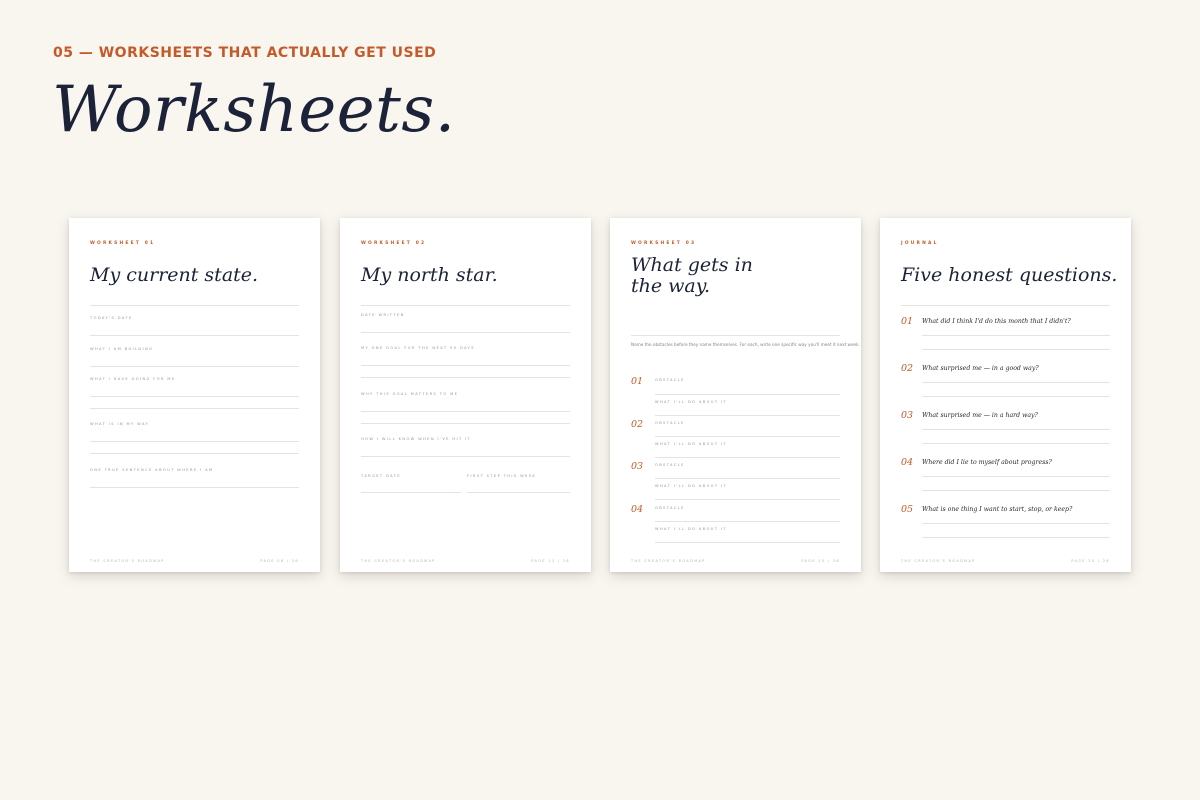  Describe the element at coordinates (394, 243) in the screenshot. I see `worksheet-kicker: WORKSHEET 02` at that location.